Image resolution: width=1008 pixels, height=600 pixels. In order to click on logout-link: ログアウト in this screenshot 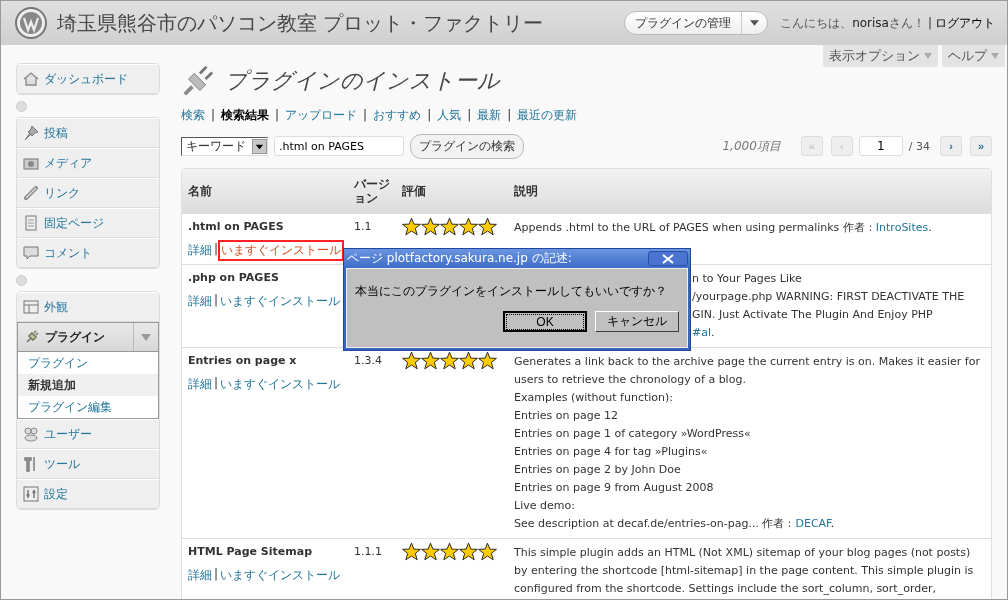, I will do `click(965, 23)`.